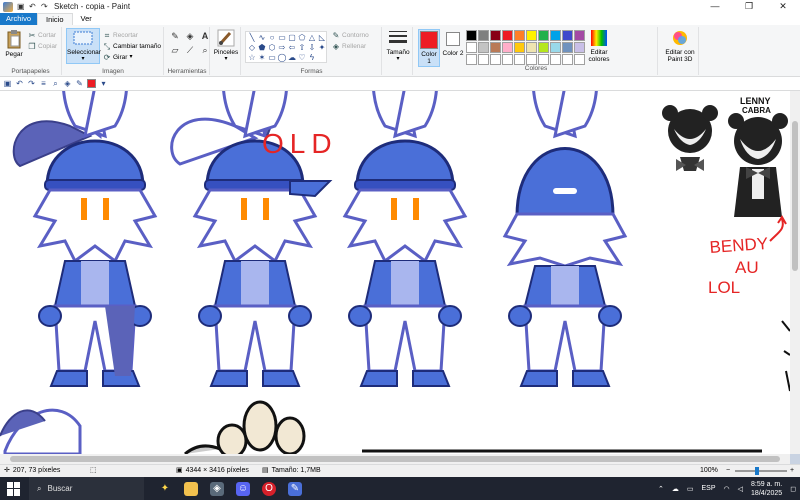 Image resolution: width=800 pixels, height=500 pixels. I want to click on pencil-icon: ✎, so click(79, 83).